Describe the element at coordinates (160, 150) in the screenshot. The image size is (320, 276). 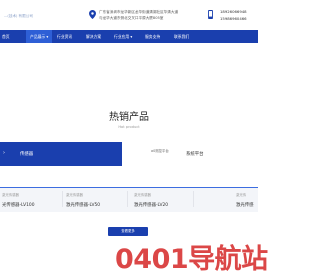
I see `category-tag: a0测控平台` at that location.